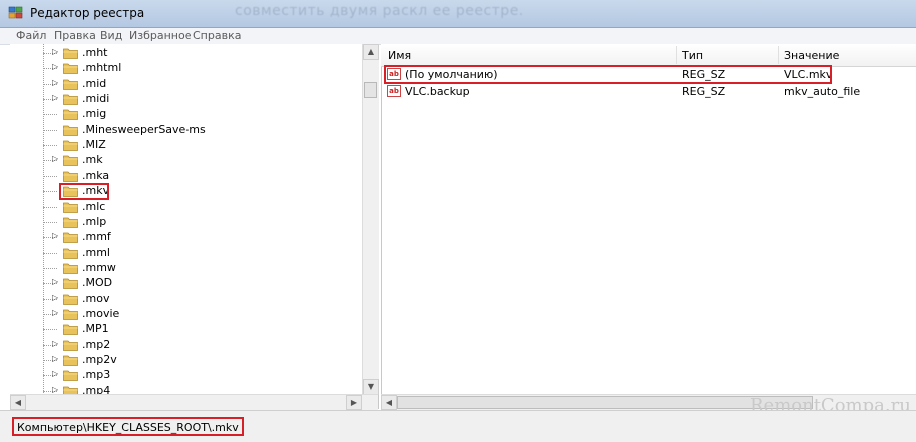  I want to click on tree-item-label: .mig, so click(94, 114).